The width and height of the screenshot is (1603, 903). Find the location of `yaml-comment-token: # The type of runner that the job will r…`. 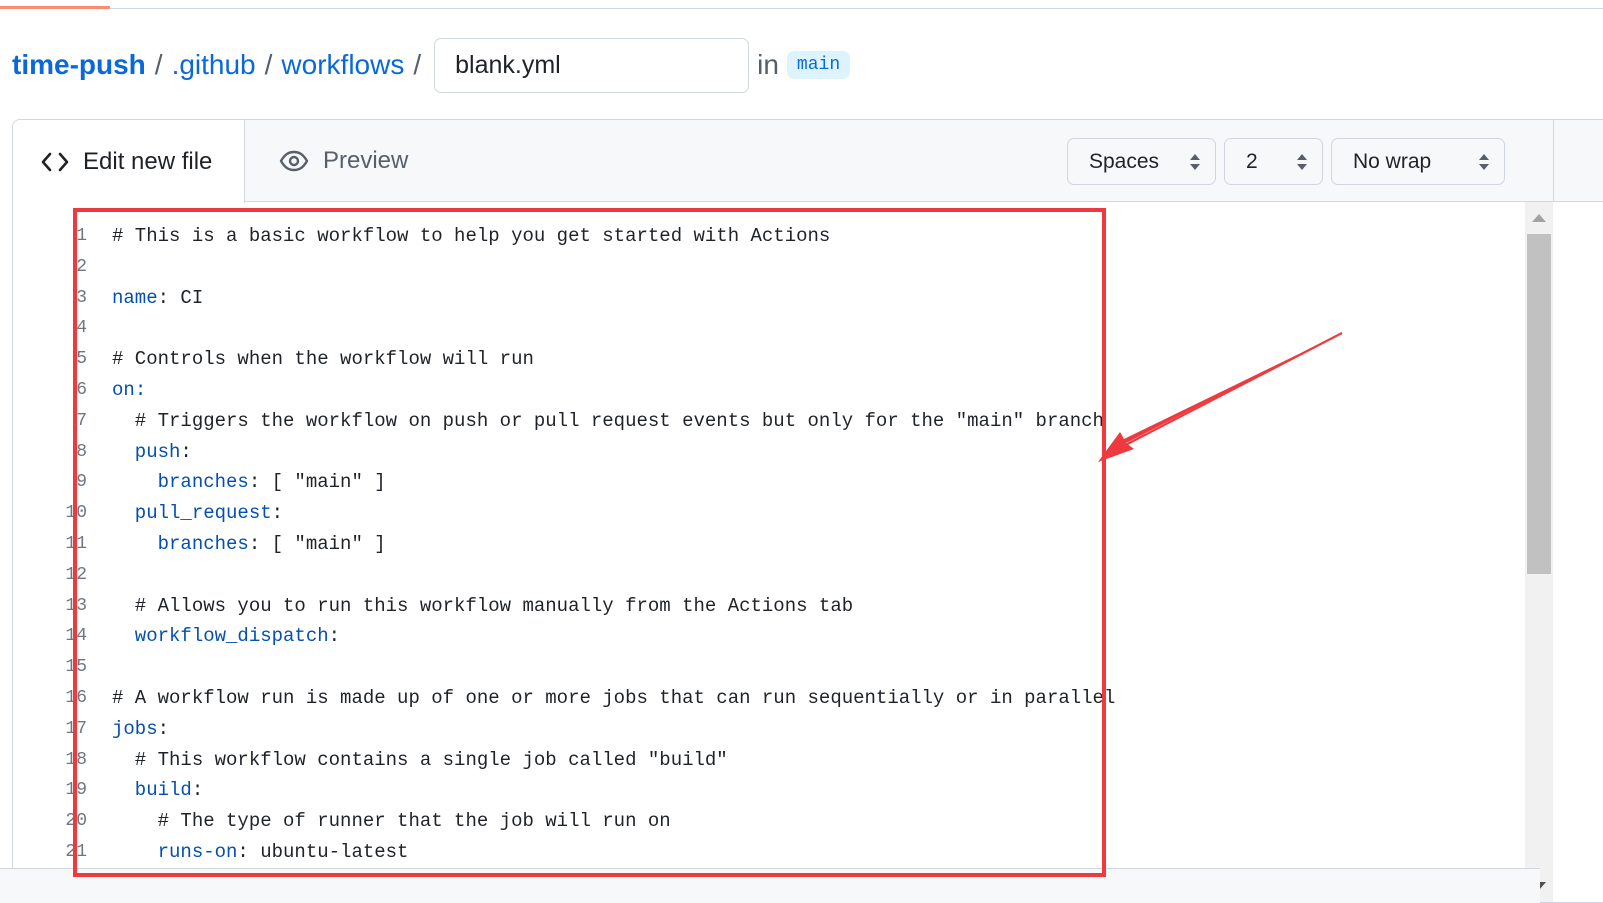

yaml-comment-token: # The type of runner that the job will r… is located at coordinates (391, 821).